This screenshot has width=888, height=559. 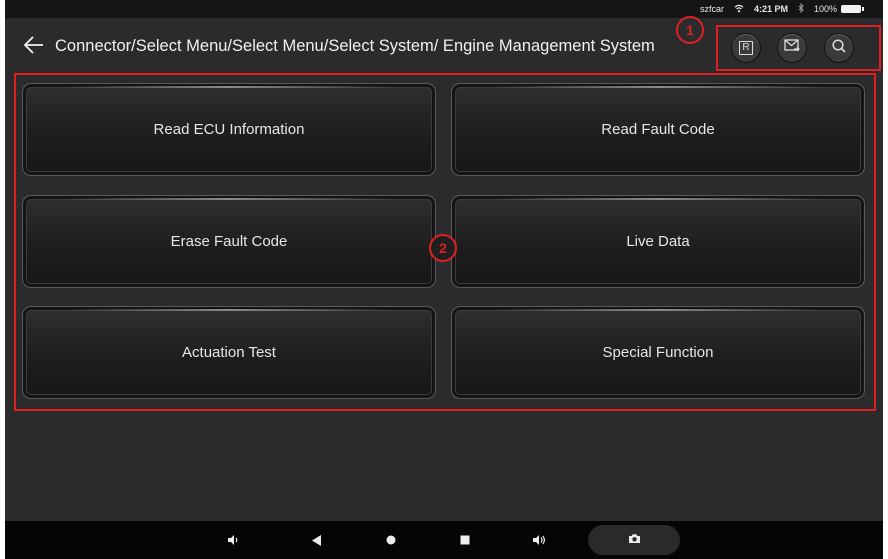 I want to click on erase-fault-code-button: Erase Fault Code, so click(x=229, y=241).